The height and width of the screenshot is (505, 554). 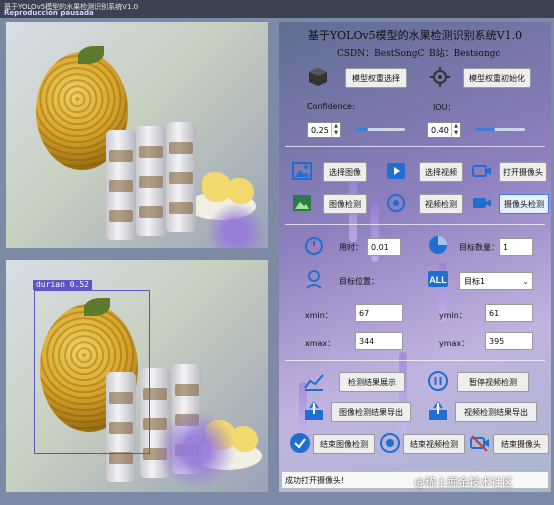 What do you see at coordinates (496, 281) in the screenshot?
I see `target-select-dropdown: 目标1 ⌄` at bounding box center [496, 281].